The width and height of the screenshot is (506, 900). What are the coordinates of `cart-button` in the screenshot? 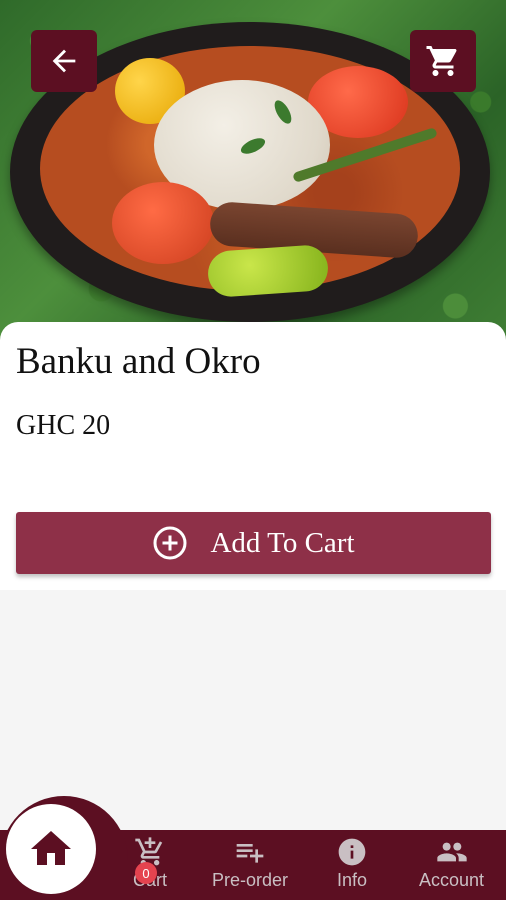 It's located at (443, 61).